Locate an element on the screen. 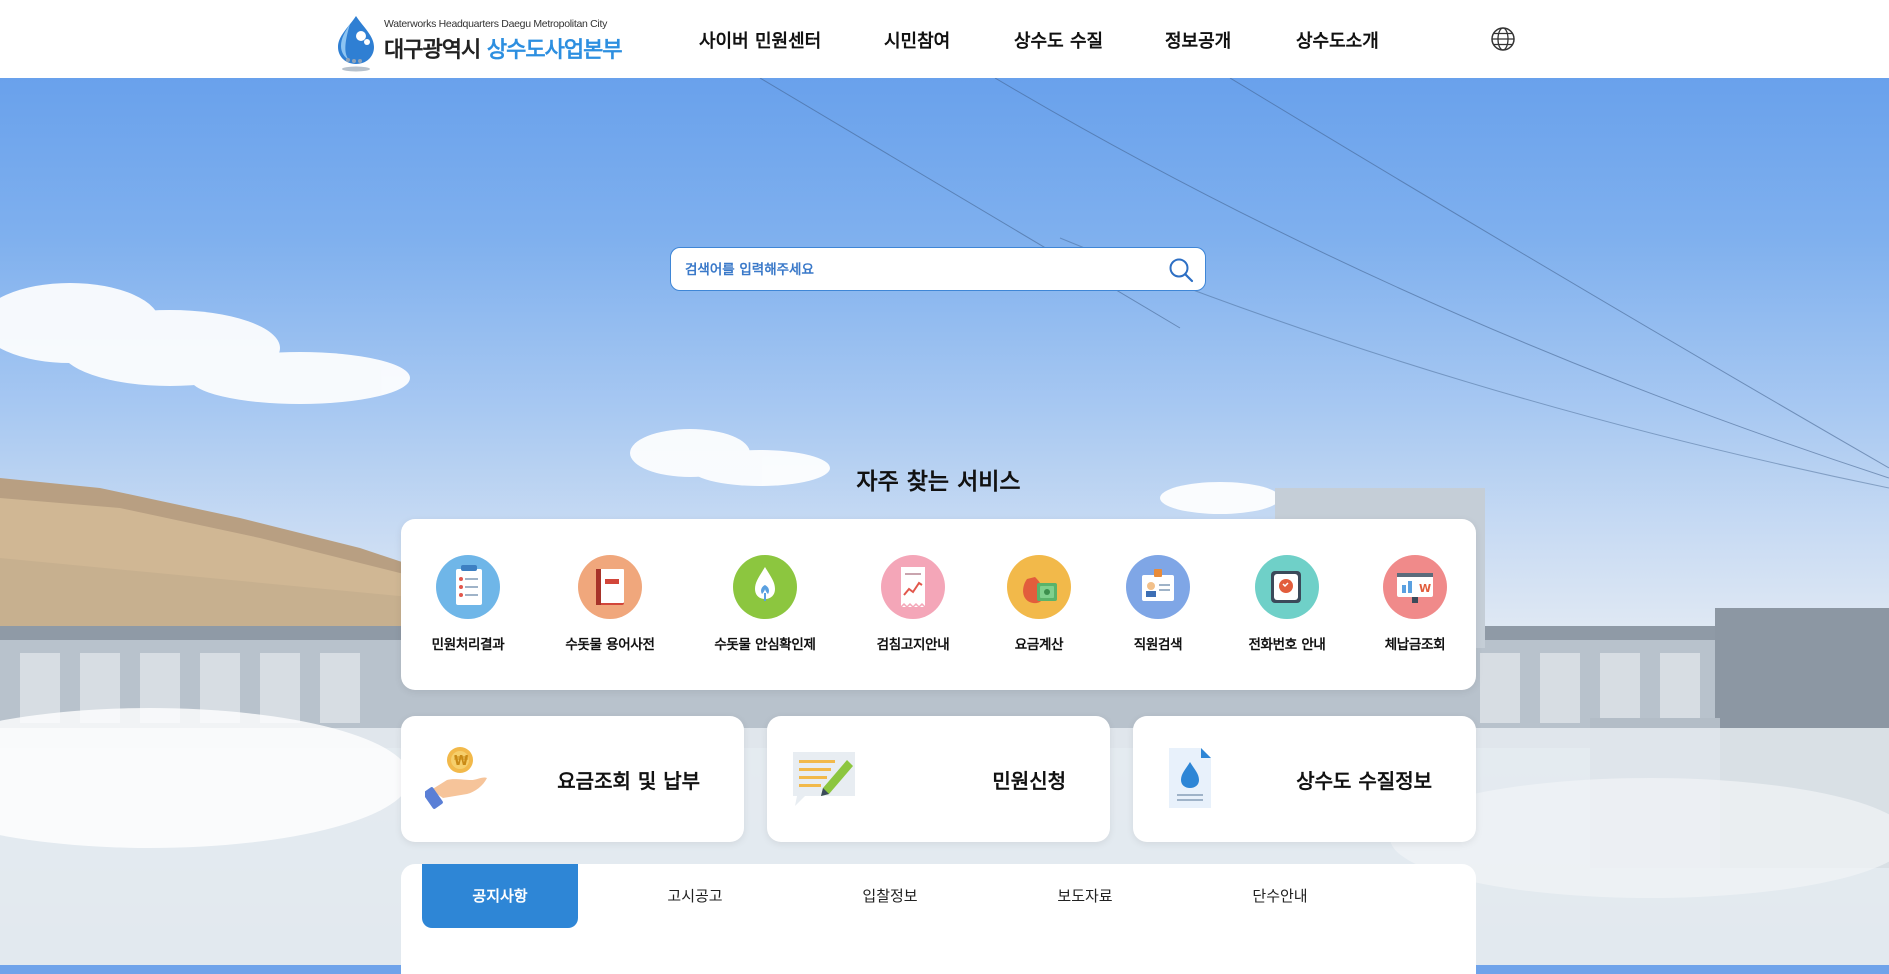  nav-item-about-waterworks: 상수도소개 is located at coordinates (1337, 40).